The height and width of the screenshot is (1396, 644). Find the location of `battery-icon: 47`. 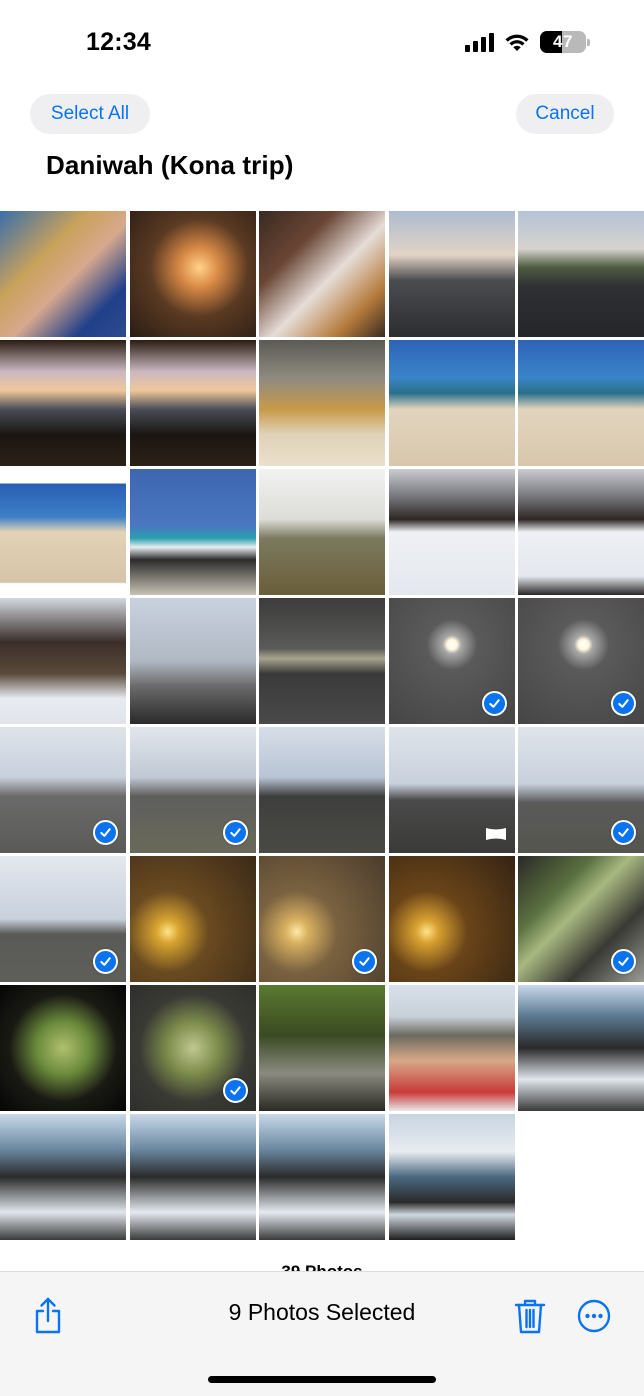

battery-icon: 47 is located at coordinates (565, 42).